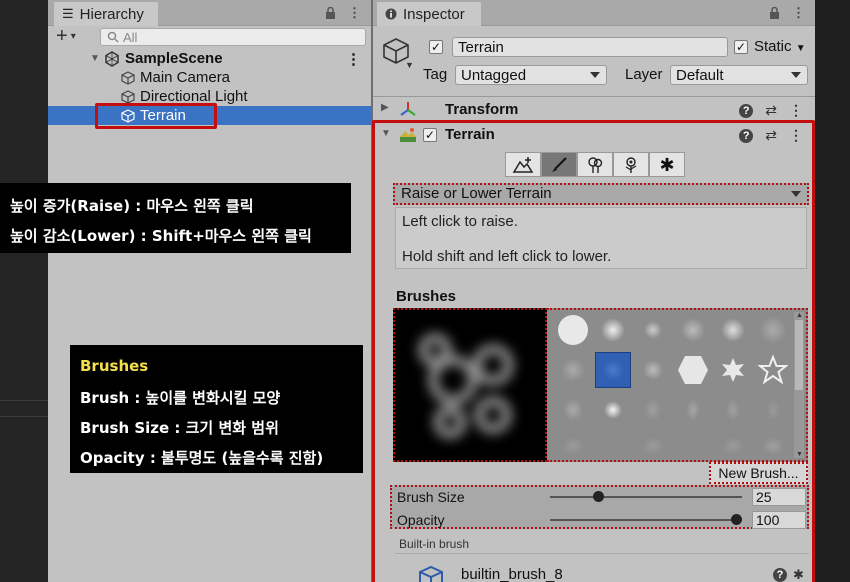 This screenshot has height=582, width=850. Describe the element at coordinates (429, 14) in the screenshot. I see `tab-inspector: Inspector` at that location.